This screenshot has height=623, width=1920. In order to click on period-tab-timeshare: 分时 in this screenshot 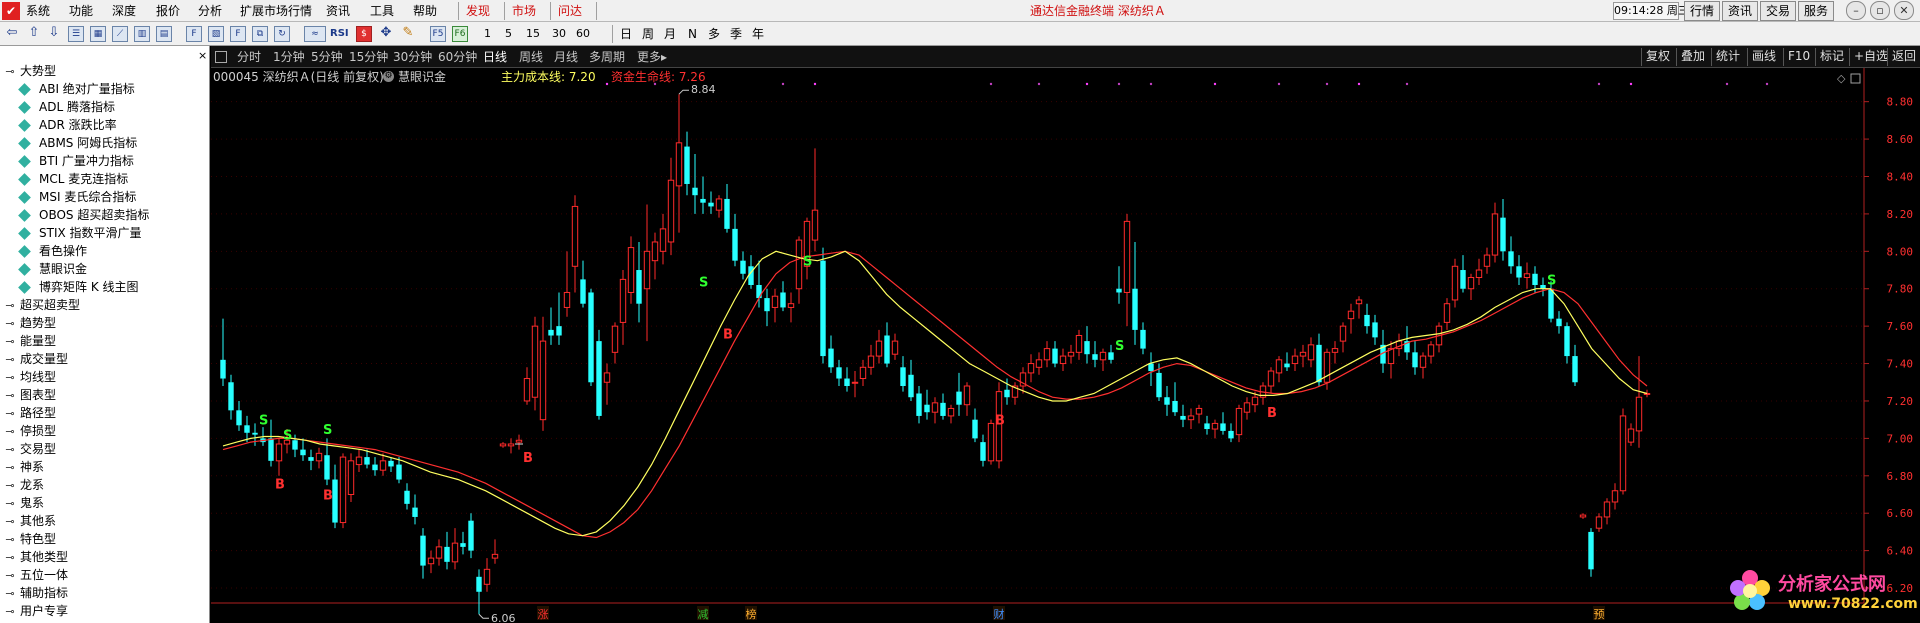, I will do `click(249, 57)`.